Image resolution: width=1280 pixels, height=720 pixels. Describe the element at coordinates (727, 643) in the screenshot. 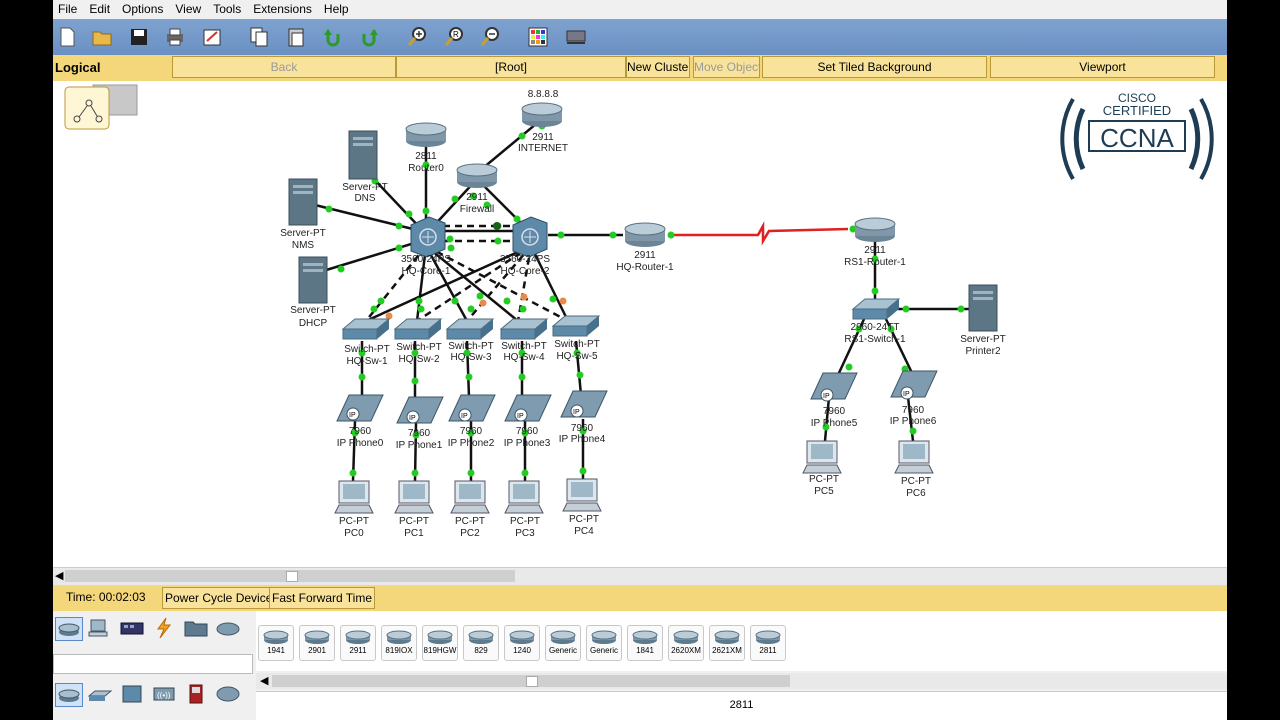

I see `device-model-2621xm: 2621XM` at that location.